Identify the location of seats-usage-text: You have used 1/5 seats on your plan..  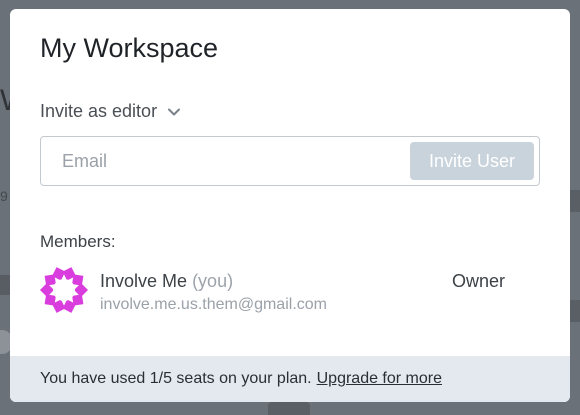
(176, 378).